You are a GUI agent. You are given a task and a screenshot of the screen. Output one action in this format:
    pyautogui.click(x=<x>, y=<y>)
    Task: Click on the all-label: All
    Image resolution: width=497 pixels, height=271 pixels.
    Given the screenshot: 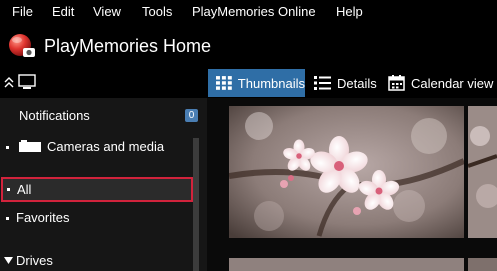 What is the action you would take?
    pyautogui.click(x=24, y=189)
    